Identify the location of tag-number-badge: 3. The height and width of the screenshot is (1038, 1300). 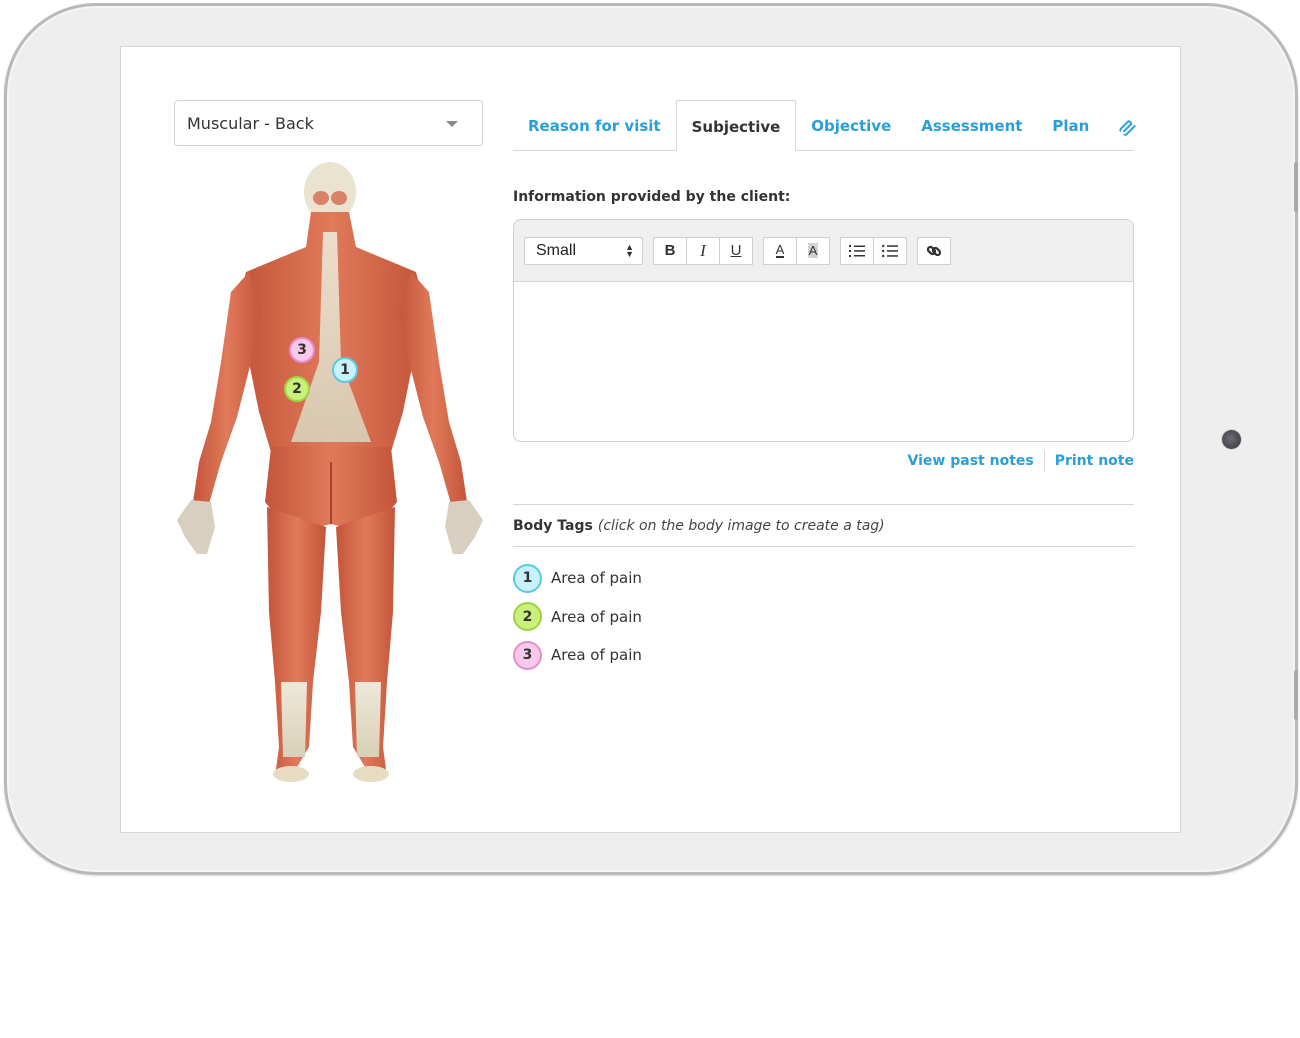
(527, 655).